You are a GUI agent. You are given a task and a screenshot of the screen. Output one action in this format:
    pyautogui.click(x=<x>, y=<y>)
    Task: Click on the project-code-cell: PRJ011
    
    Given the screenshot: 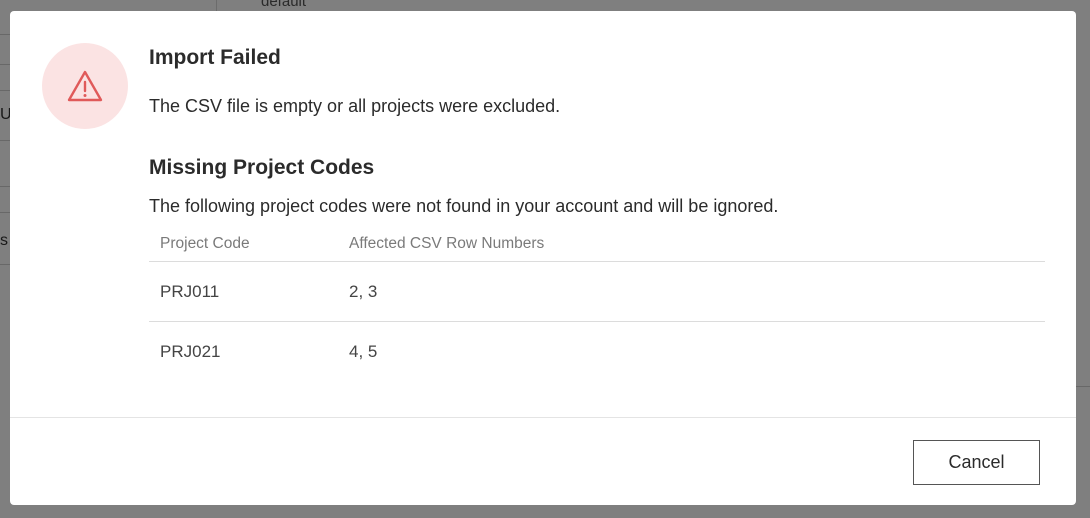 What is the action you would take?
    pyautogui.click(x=190, y=291)
    